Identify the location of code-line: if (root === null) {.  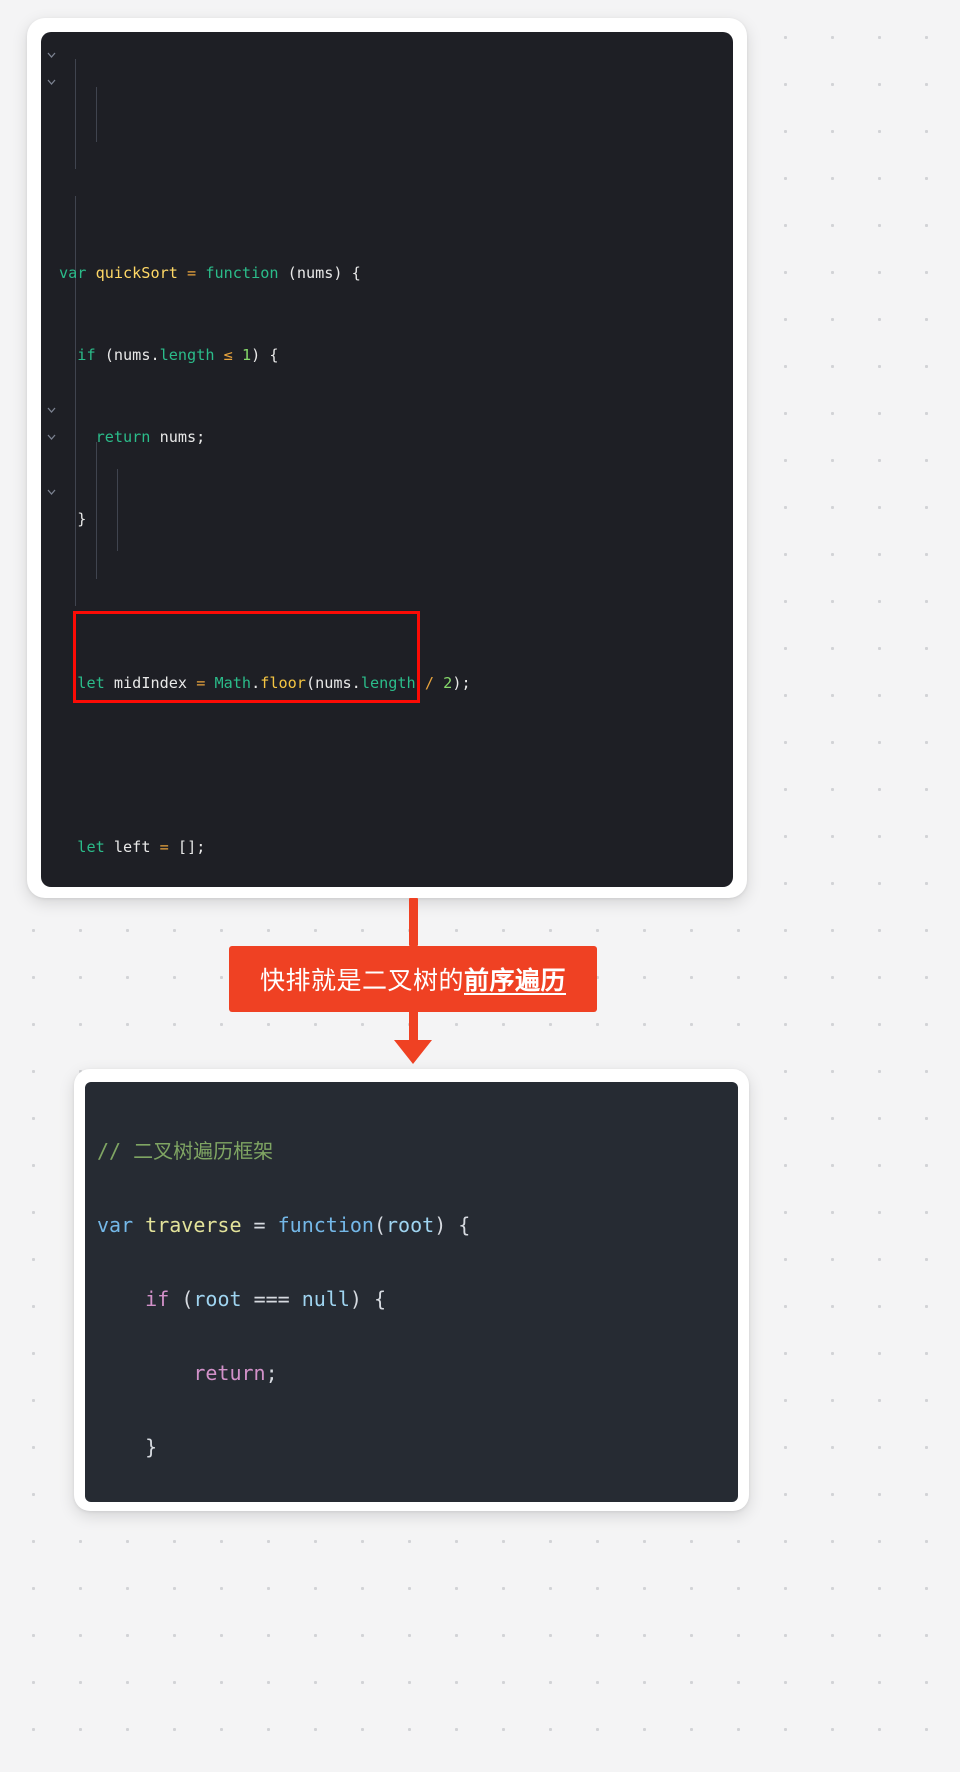
(417, 1299).